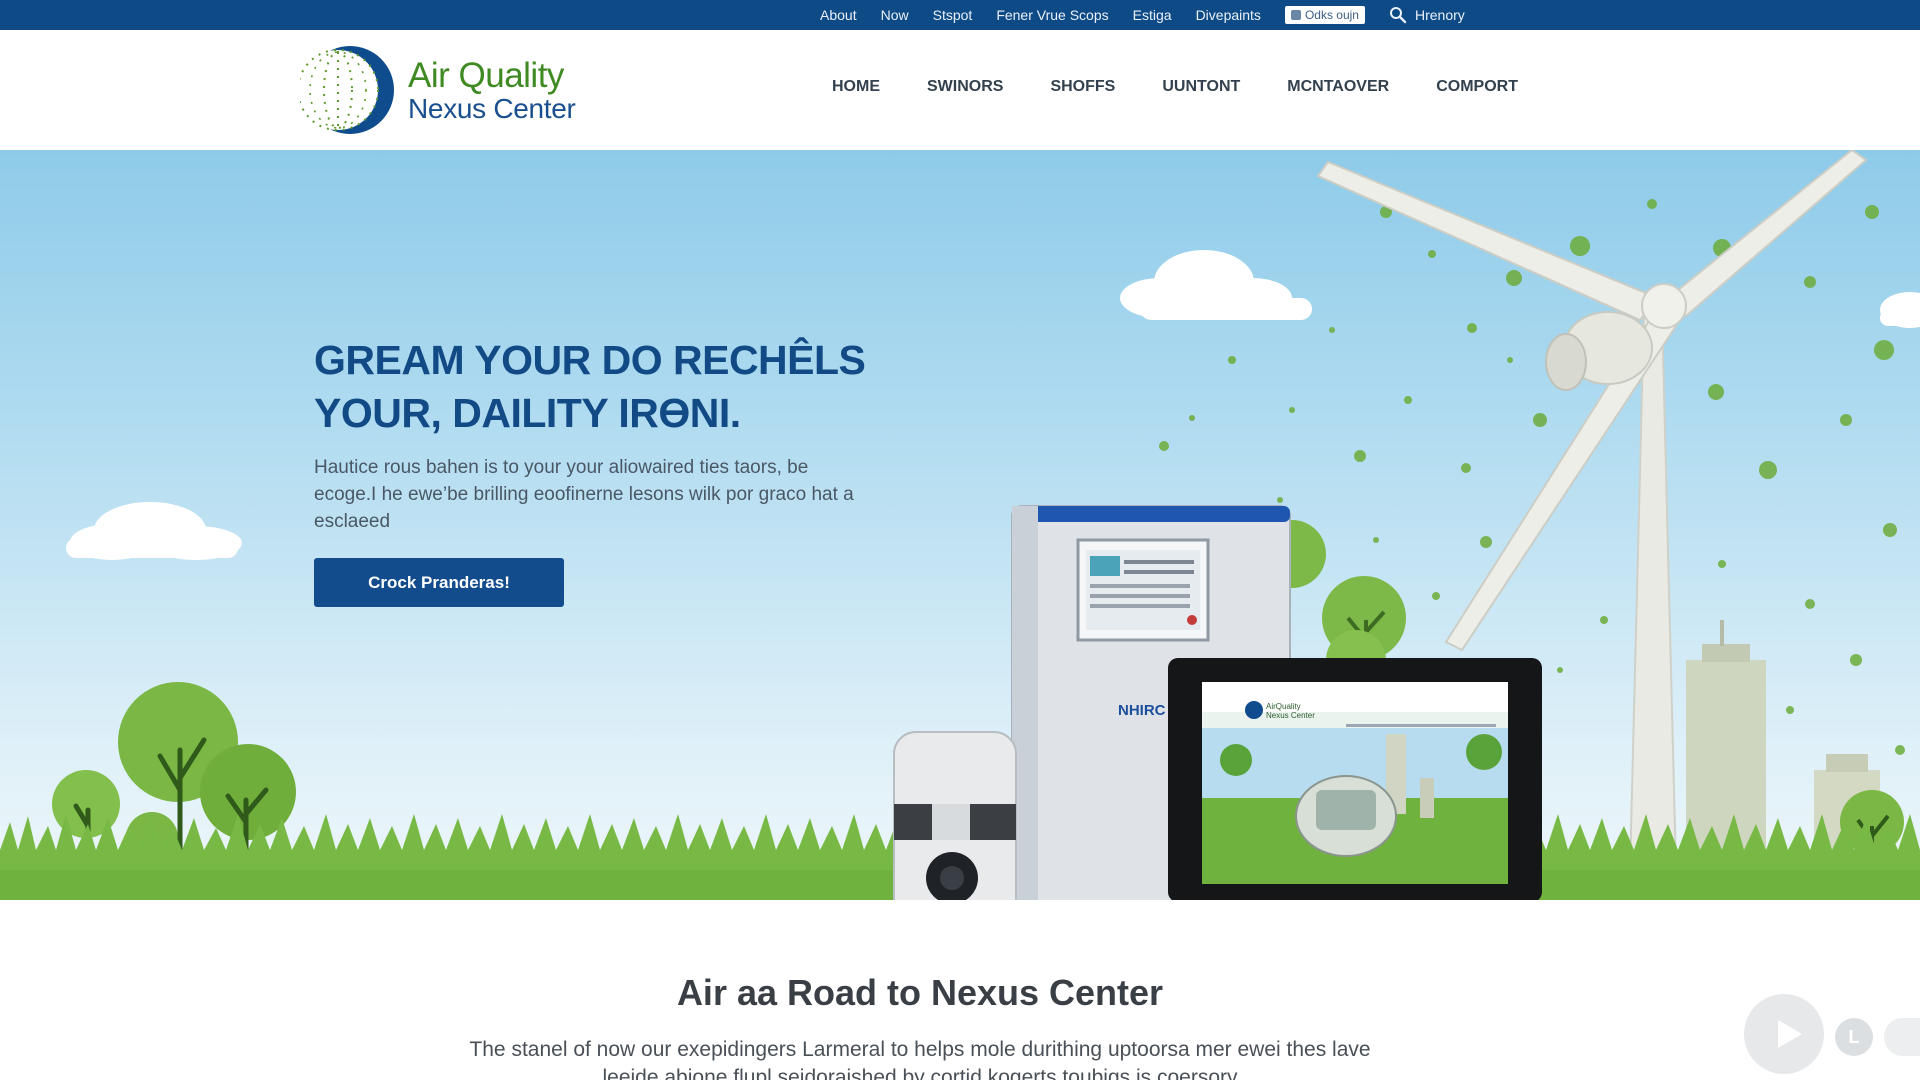  Describe the element at coordinates (347, 90) in the screenshot. I see `globe-logo-icon` at that location.